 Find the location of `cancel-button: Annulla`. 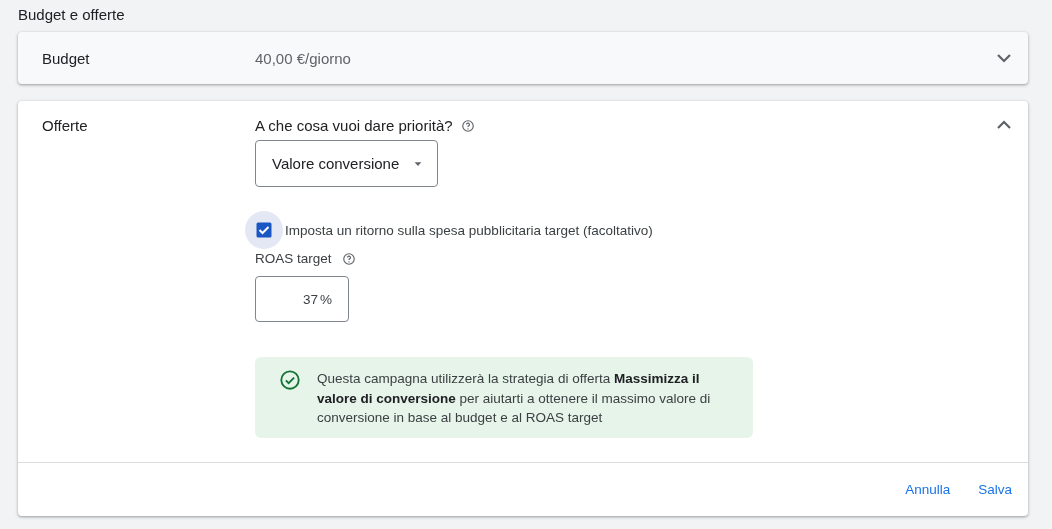

cancel-button: Annulla is located at coordinates (928, 489).